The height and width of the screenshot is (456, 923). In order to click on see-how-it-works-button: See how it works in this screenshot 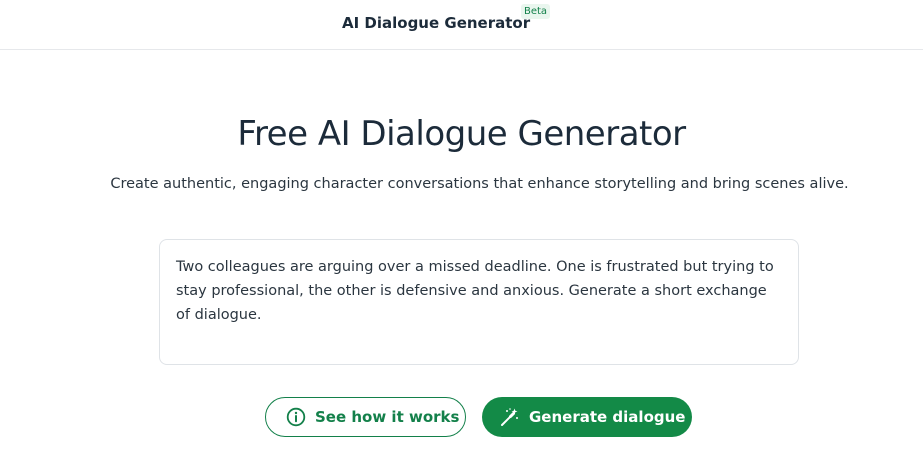, I will do `click(365, 417)`.